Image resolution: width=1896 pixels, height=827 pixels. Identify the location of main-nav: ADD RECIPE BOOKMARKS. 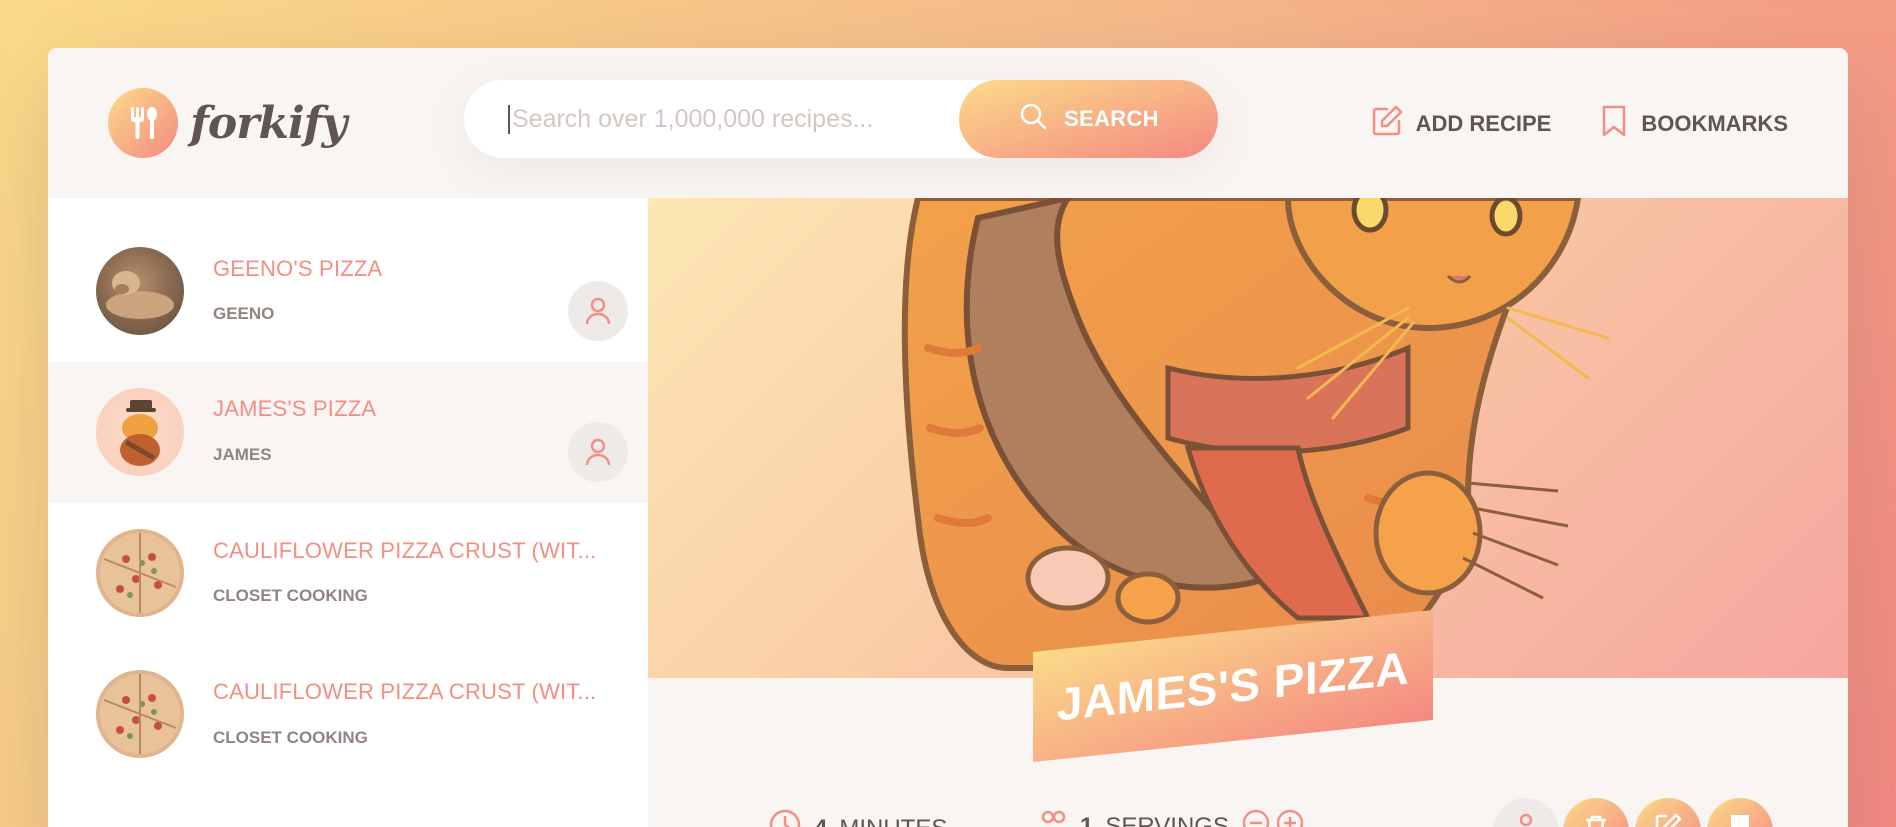
(1579, 124).